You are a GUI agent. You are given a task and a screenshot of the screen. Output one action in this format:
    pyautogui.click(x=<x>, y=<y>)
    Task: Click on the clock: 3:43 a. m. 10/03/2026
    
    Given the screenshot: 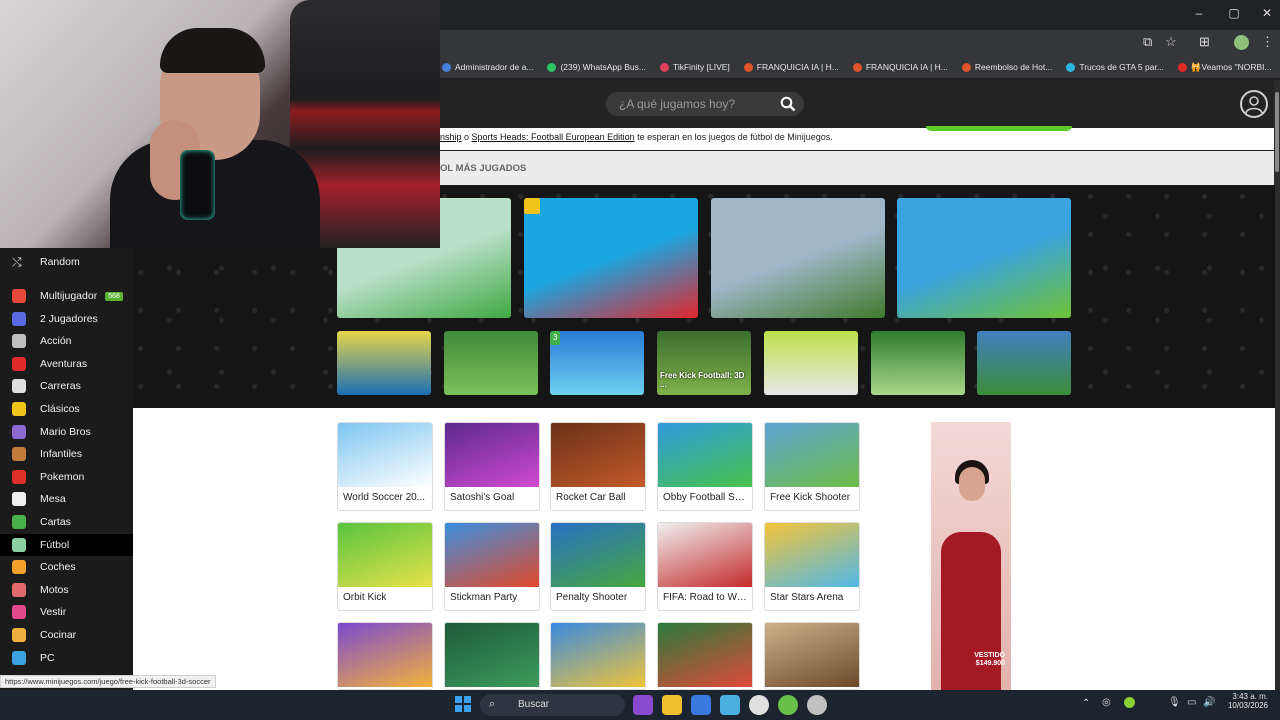 What is the action you would take?
    pyautogui.click(x=1243, y=701)
    